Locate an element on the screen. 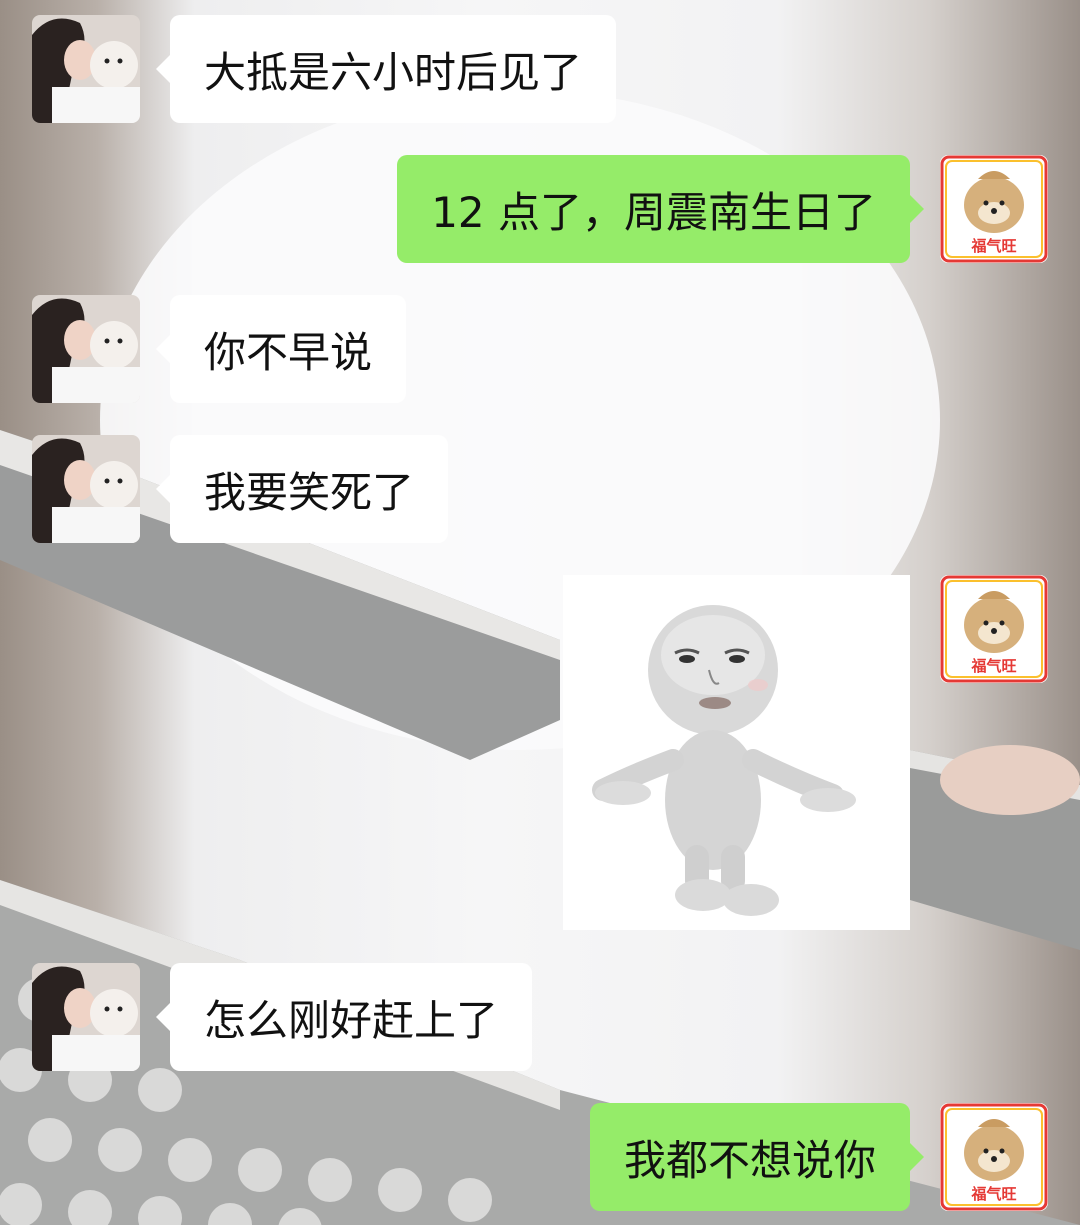 This screenshot has width=1080, height=1225. message-text: 12 点了，周震南生日了 is located at coordinates (653, 212).